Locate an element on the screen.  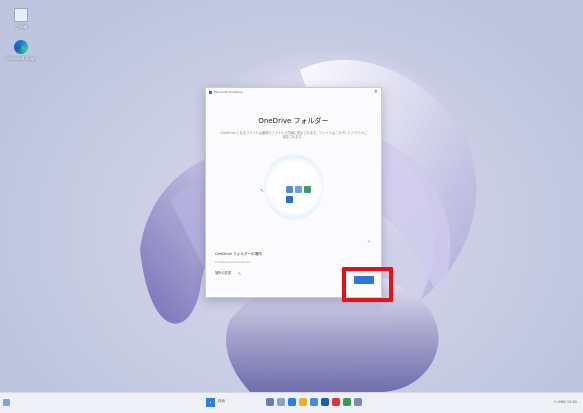
edge-taskbar-icon is located at coordinates (292, 402).